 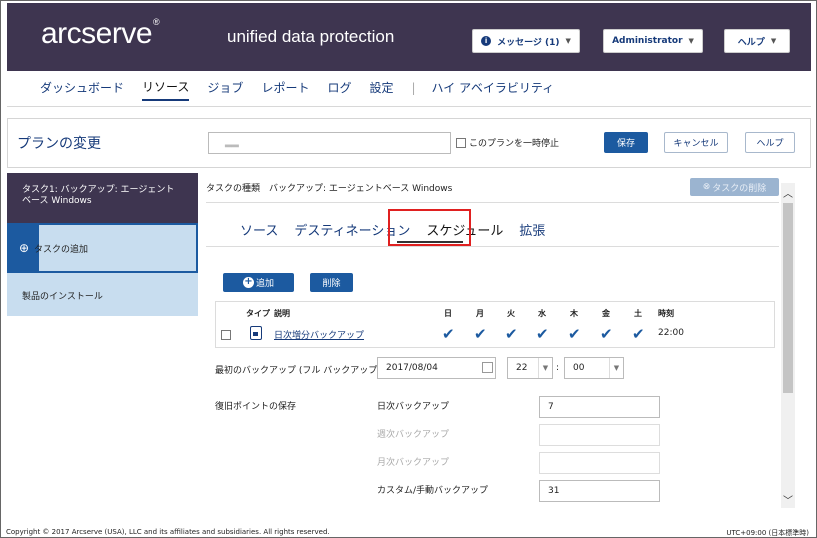 I want to click on col-sat: 土, so click(x=638, y=313).